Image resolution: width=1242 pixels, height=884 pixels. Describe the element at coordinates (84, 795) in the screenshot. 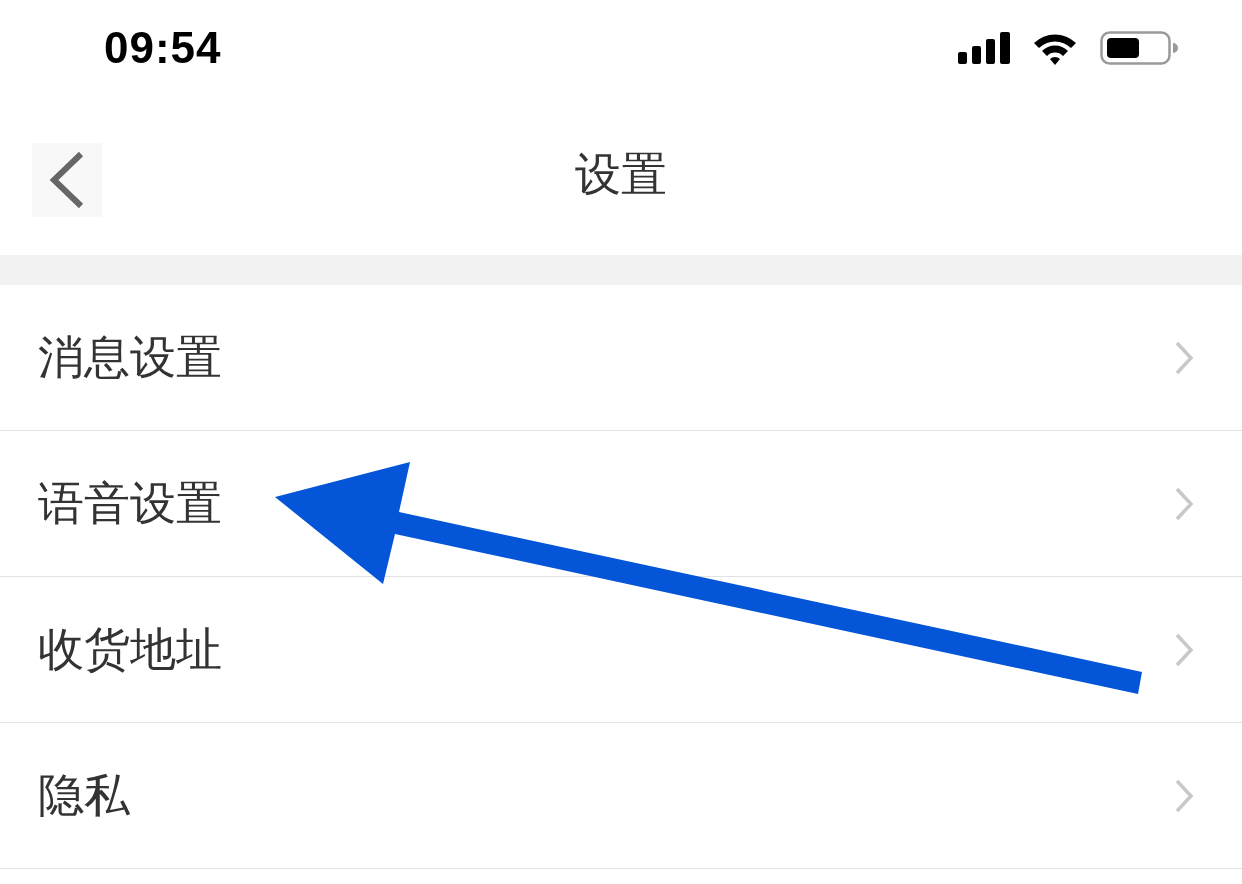

I see `row-label: 隐私` at that location.